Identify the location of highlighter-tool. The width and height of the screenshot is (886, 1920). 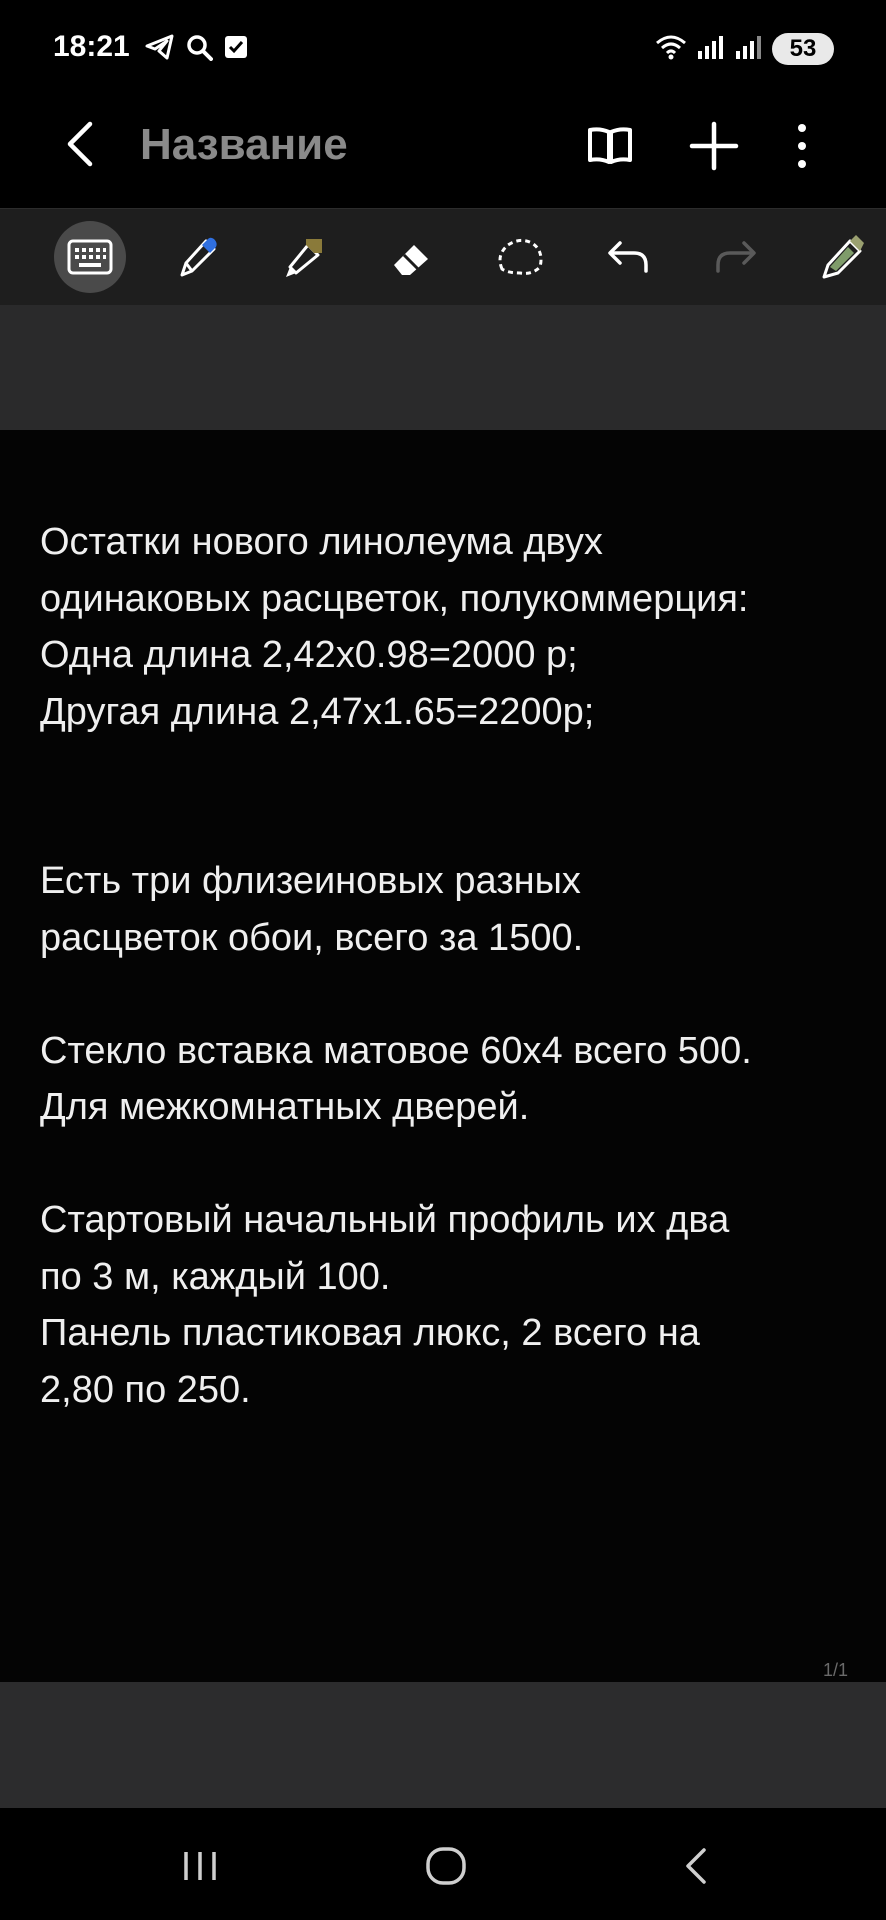
(304, 257).